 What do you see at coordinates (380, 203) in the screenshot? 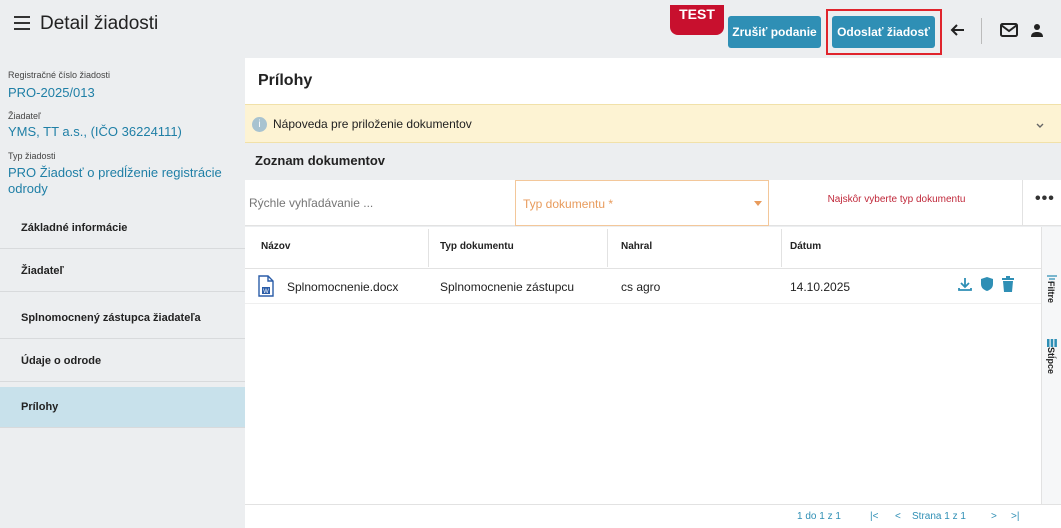
I see `quick-search-input` at bounding box center [380, 203].